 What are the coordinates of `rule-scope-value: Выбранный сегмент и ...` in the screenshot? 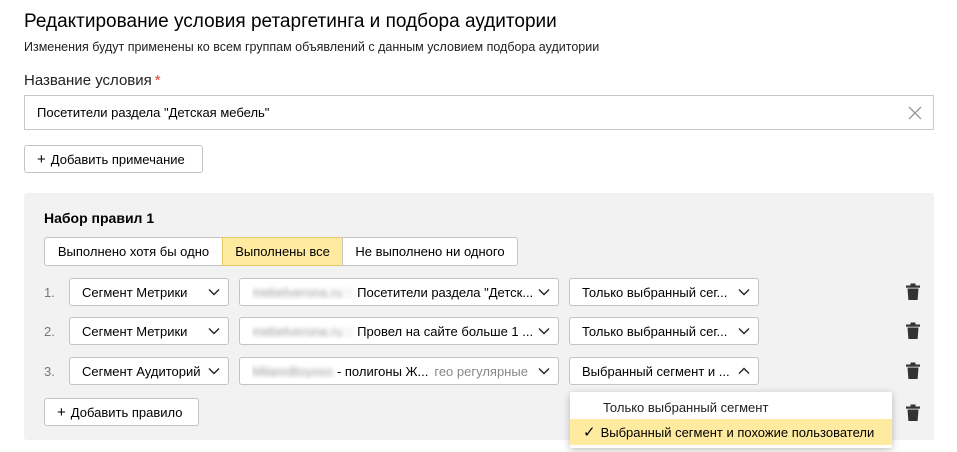 It's located at (656, 371).